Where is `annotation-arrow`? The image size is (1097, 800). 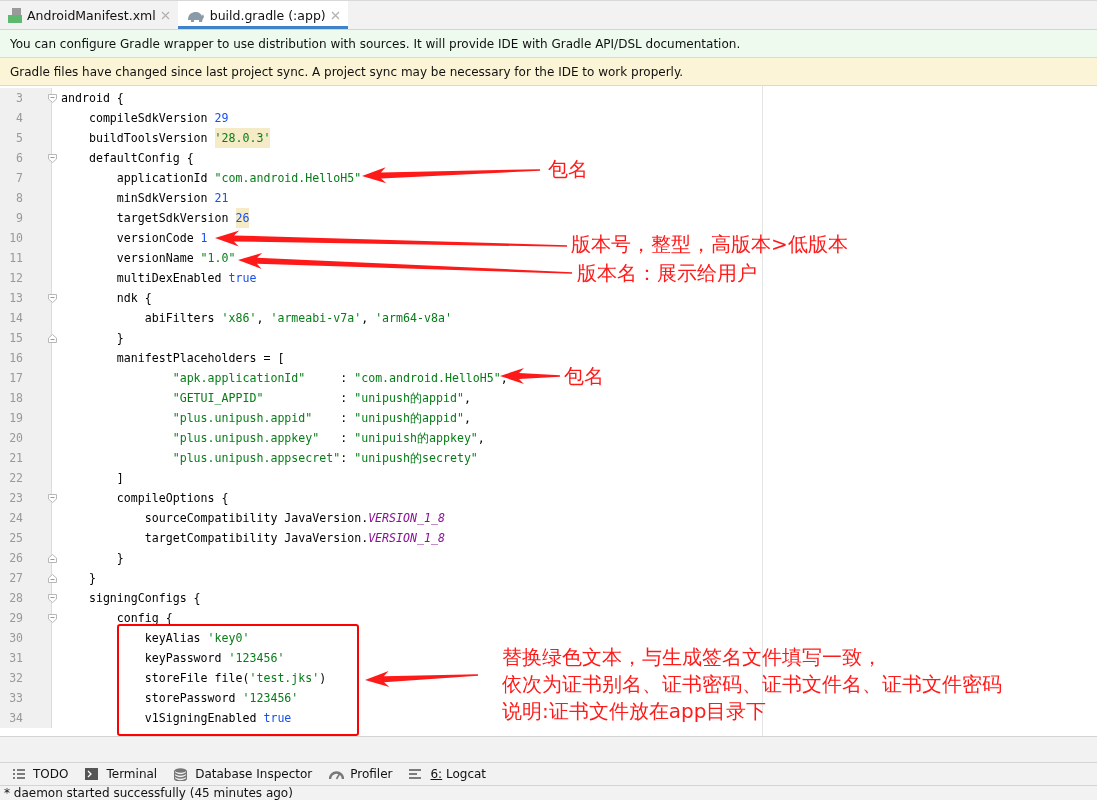
annotation-arrow is located at coordinates (530, 376).